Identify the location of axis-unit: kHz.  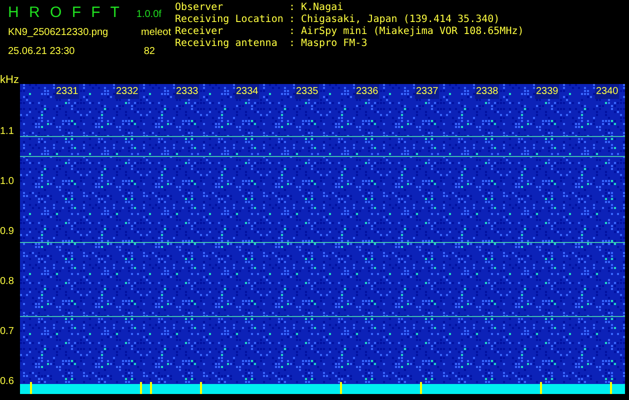
(9, 80).